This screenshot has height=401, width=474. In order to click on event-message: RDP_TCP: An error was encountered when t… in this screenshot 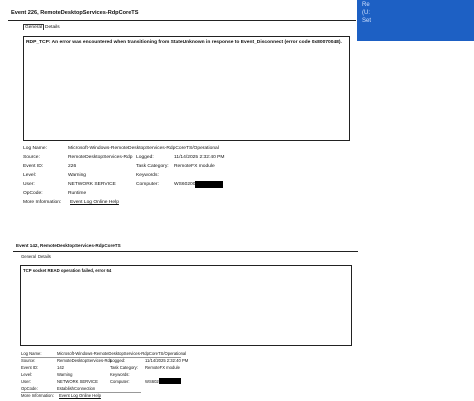, I will do `click(184, 42)`.